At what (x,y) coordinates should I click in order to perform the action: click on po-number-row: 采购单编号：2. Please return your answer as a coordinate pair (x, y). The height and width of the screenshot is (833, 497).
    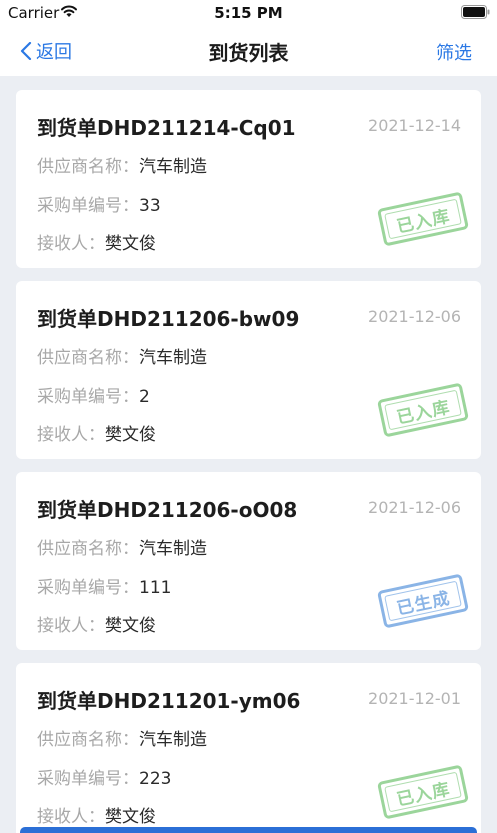
    Looking at the image, I should click on (93, 394).